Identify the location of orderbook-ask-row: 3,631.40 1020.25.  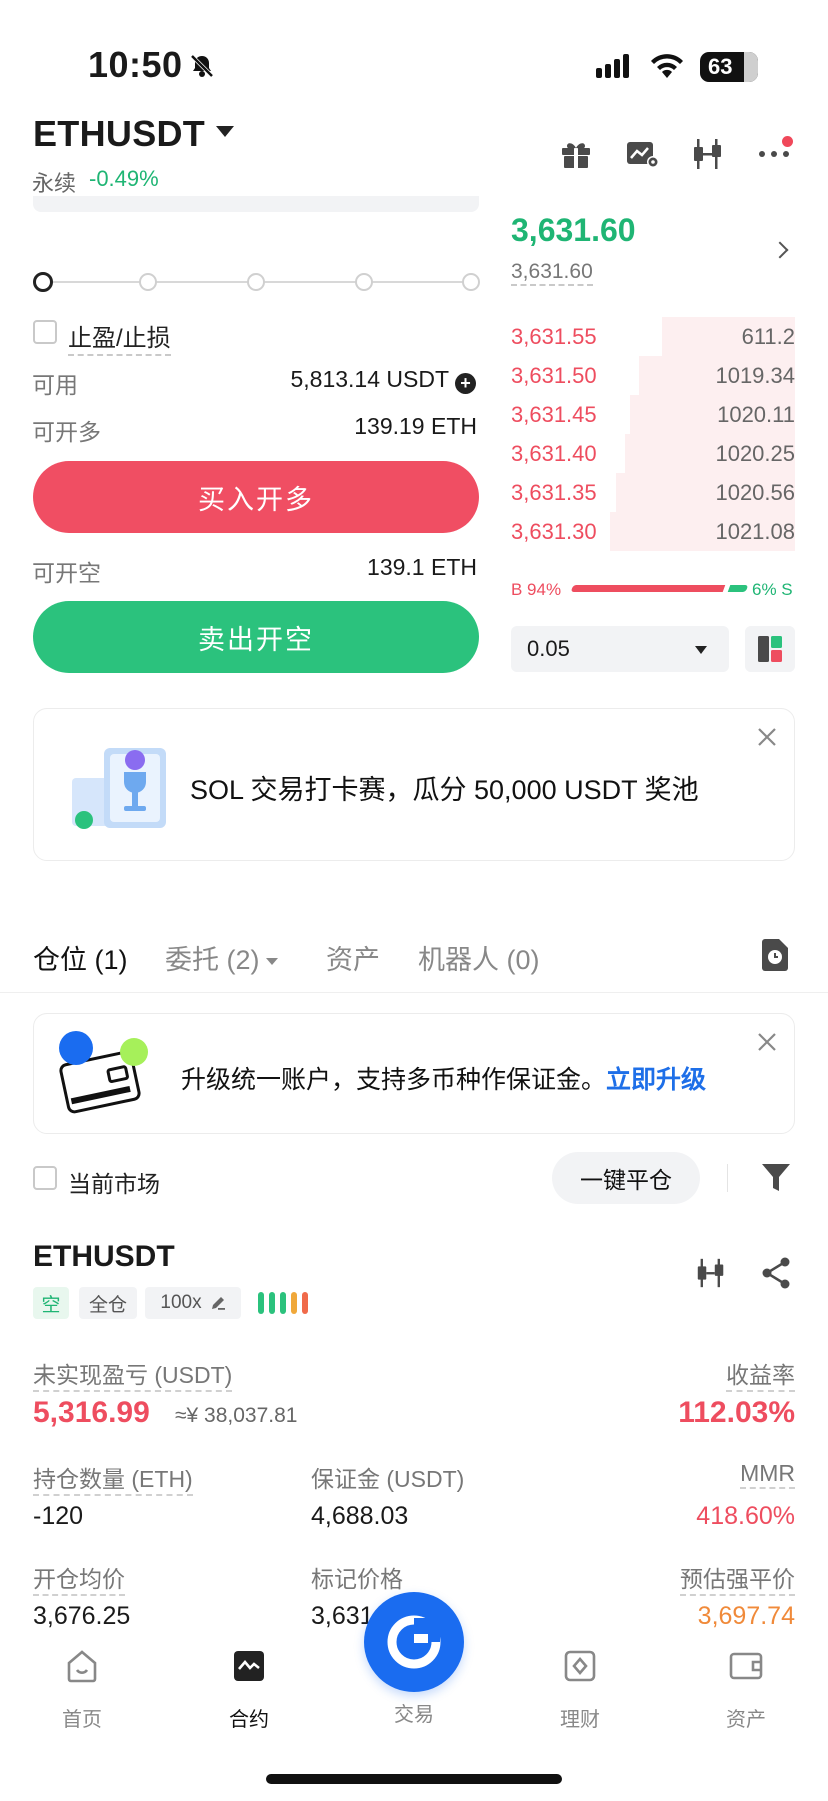
(653, 453).